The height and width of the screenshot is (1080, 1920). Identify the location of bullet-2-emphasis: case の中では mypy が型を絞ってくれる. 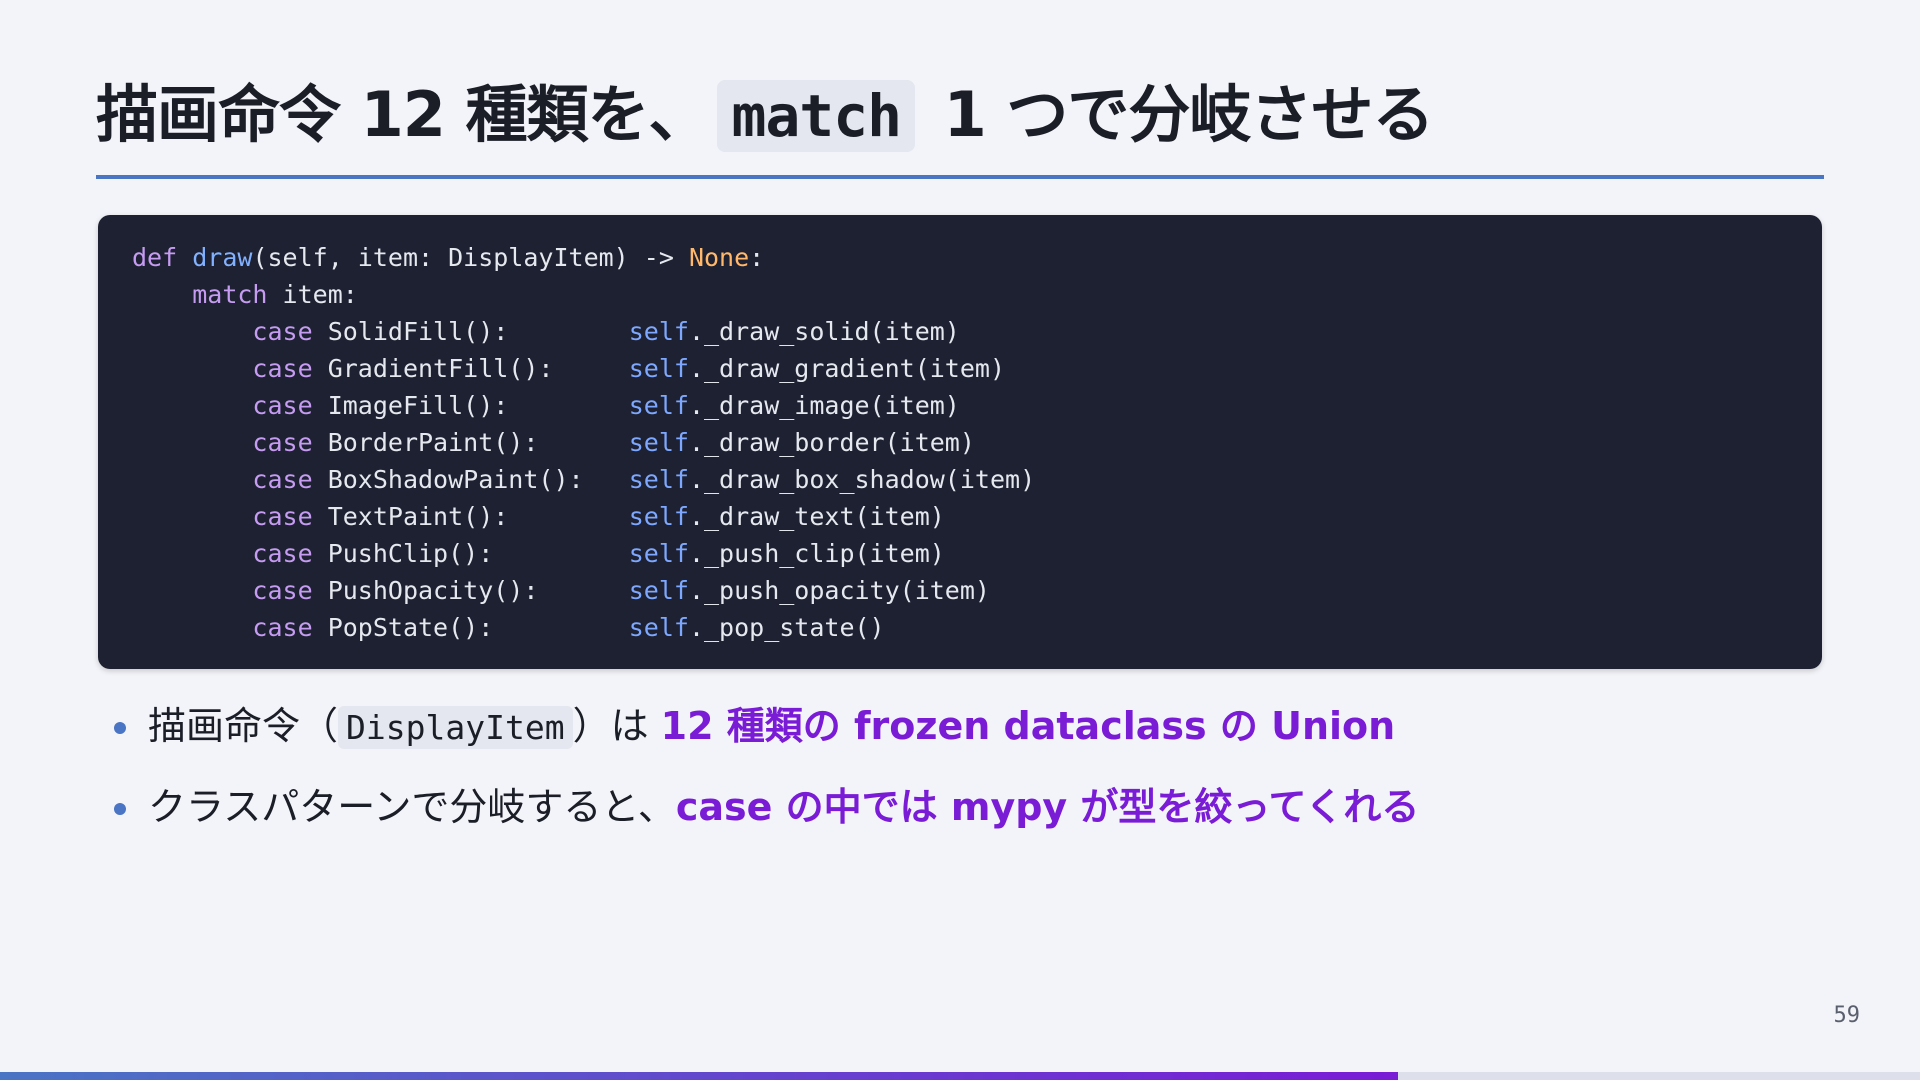
(1047, 807).